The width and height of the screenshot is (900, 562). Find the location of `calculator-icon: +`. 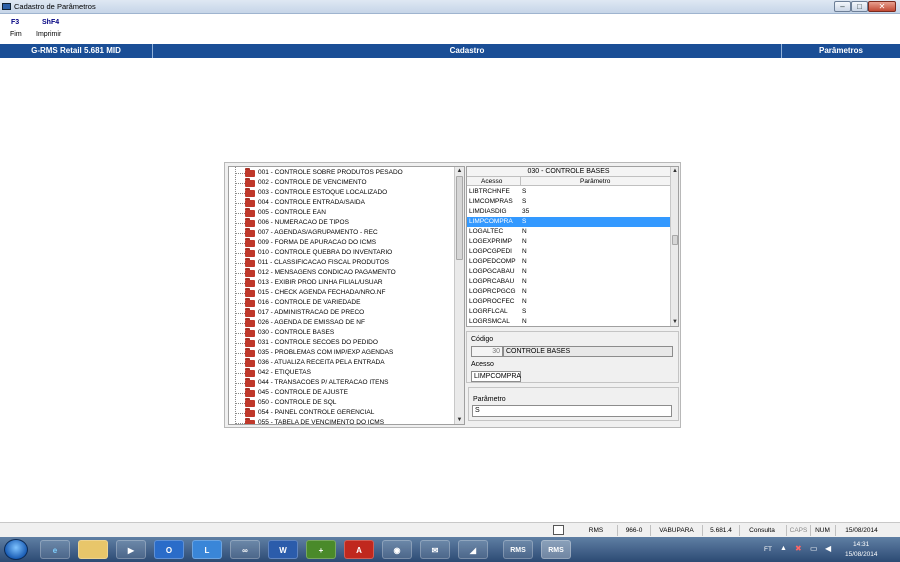

calculator-icon: + is located at coordinates (321, 549).